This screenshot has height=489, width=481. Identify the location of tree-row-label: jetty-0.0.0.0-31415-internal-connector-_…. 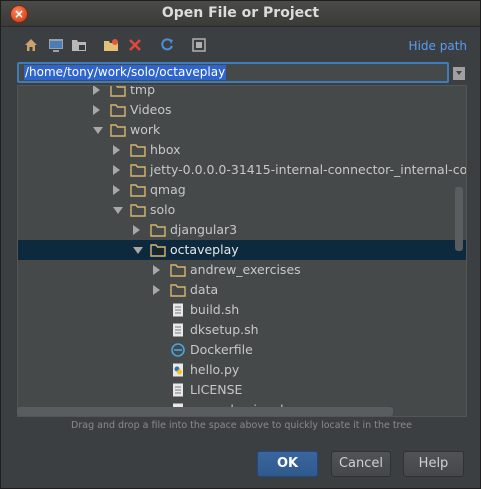
(308, 169).